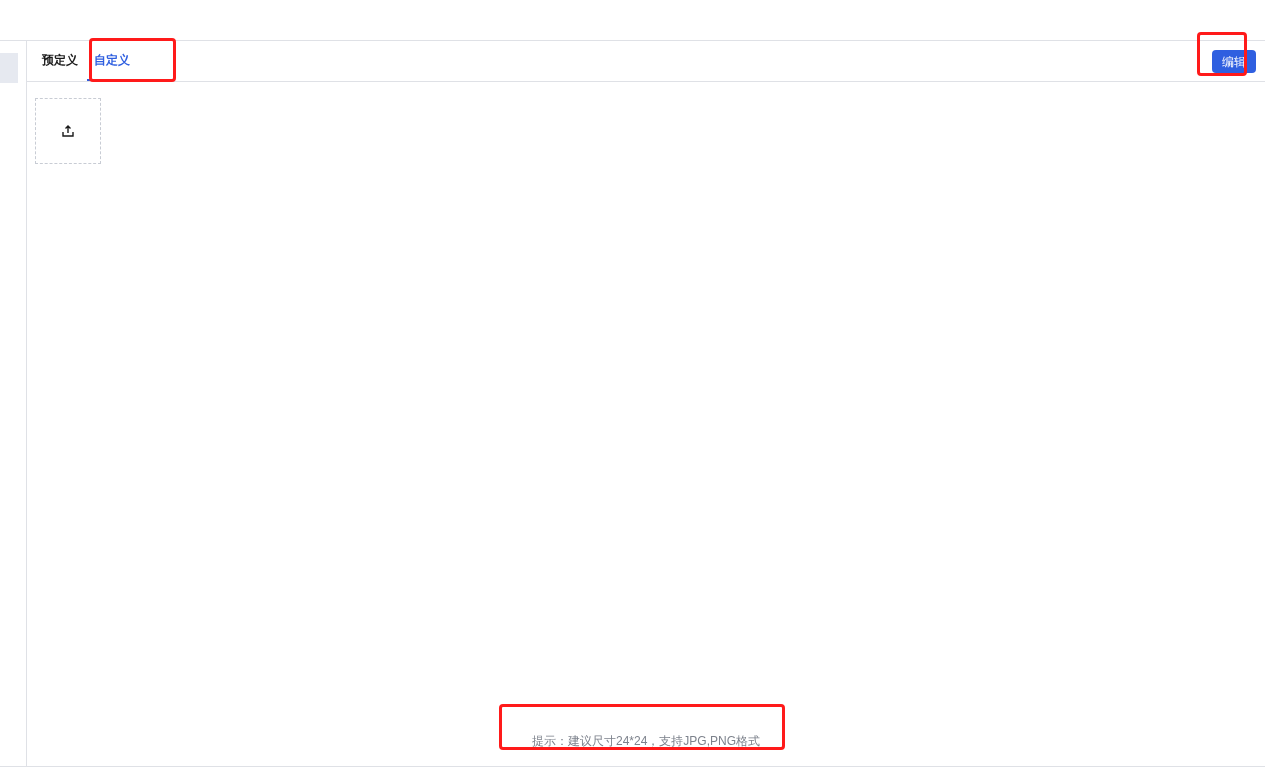 The image size is (1265, 770). I want to click on hint-text: 提示：建议尺寸24*24，支持JPG,PNG格式, so click(645, 741).